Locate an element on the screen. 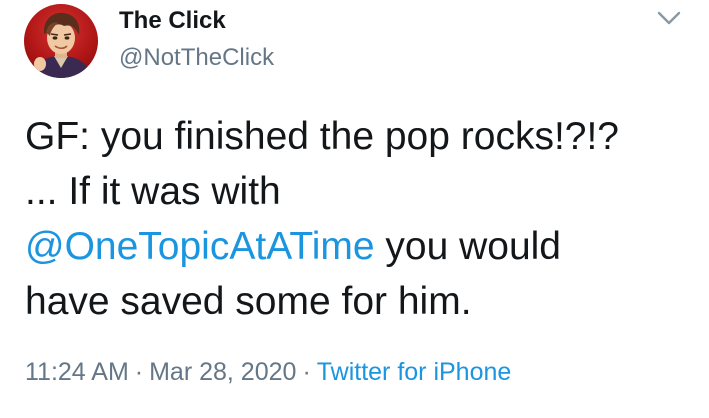 The width and height of the screenshot is (709, 418). tweet-metadata: 11:24 AM · Mar 28, 2020 · Twitter for iPhone is located at coordinates (268, 372).